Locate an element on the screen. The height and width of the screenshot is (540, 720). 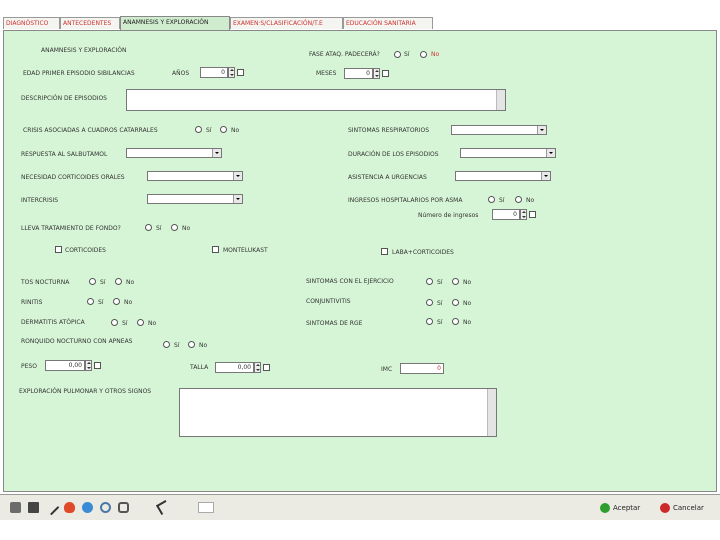
ejercicio-si-radio is located at coordinates (429, 281).